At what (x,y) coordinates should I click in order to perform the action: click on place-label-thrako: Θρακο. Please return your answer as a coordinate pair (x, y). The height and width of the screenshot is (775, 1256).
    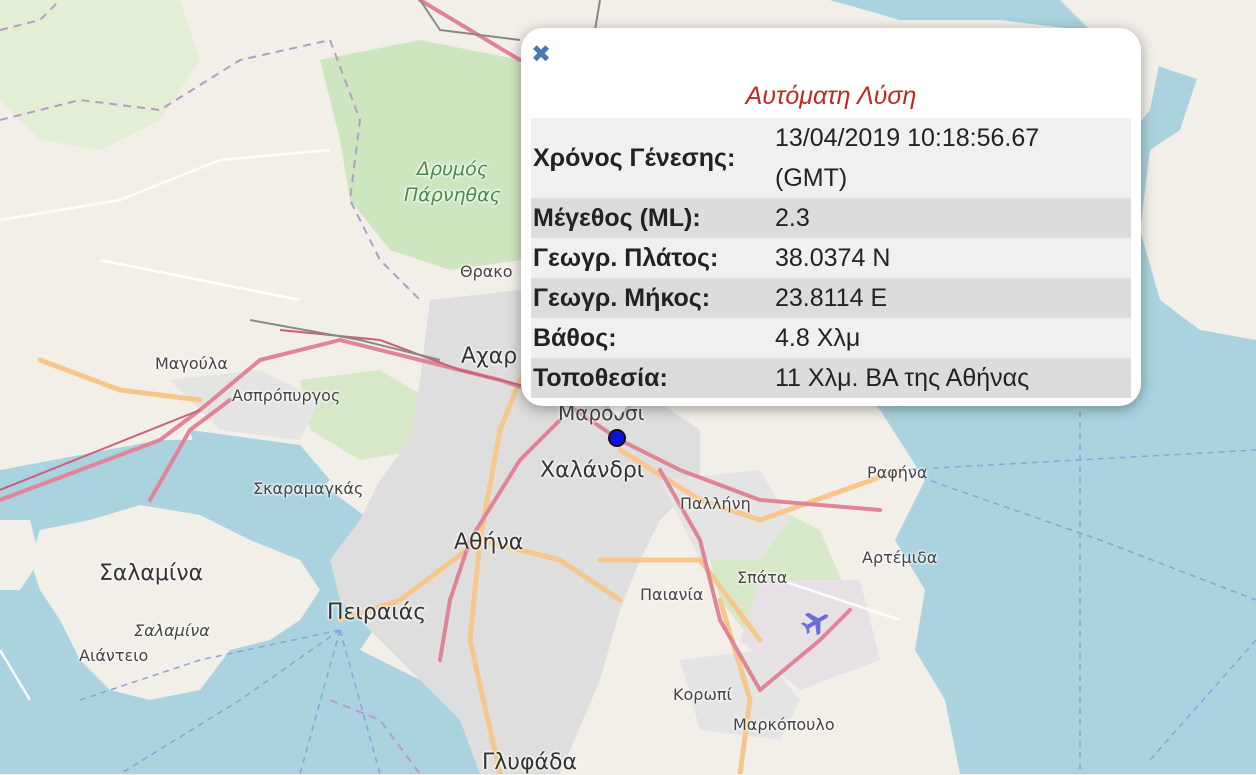
    Looking at the image, I should click on (486, 271).